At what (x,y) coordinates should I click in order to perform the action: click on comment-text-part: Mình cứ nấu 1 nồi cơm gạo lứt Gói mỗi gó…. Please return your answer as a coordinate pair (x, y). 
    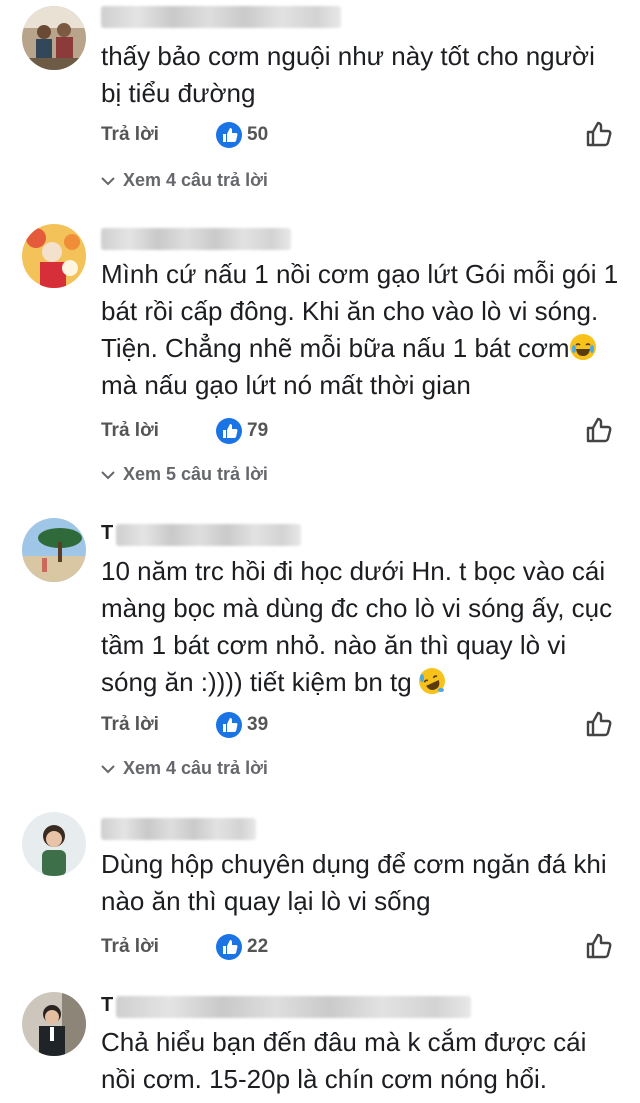
    Looking at the image, I should click on (363, 311).